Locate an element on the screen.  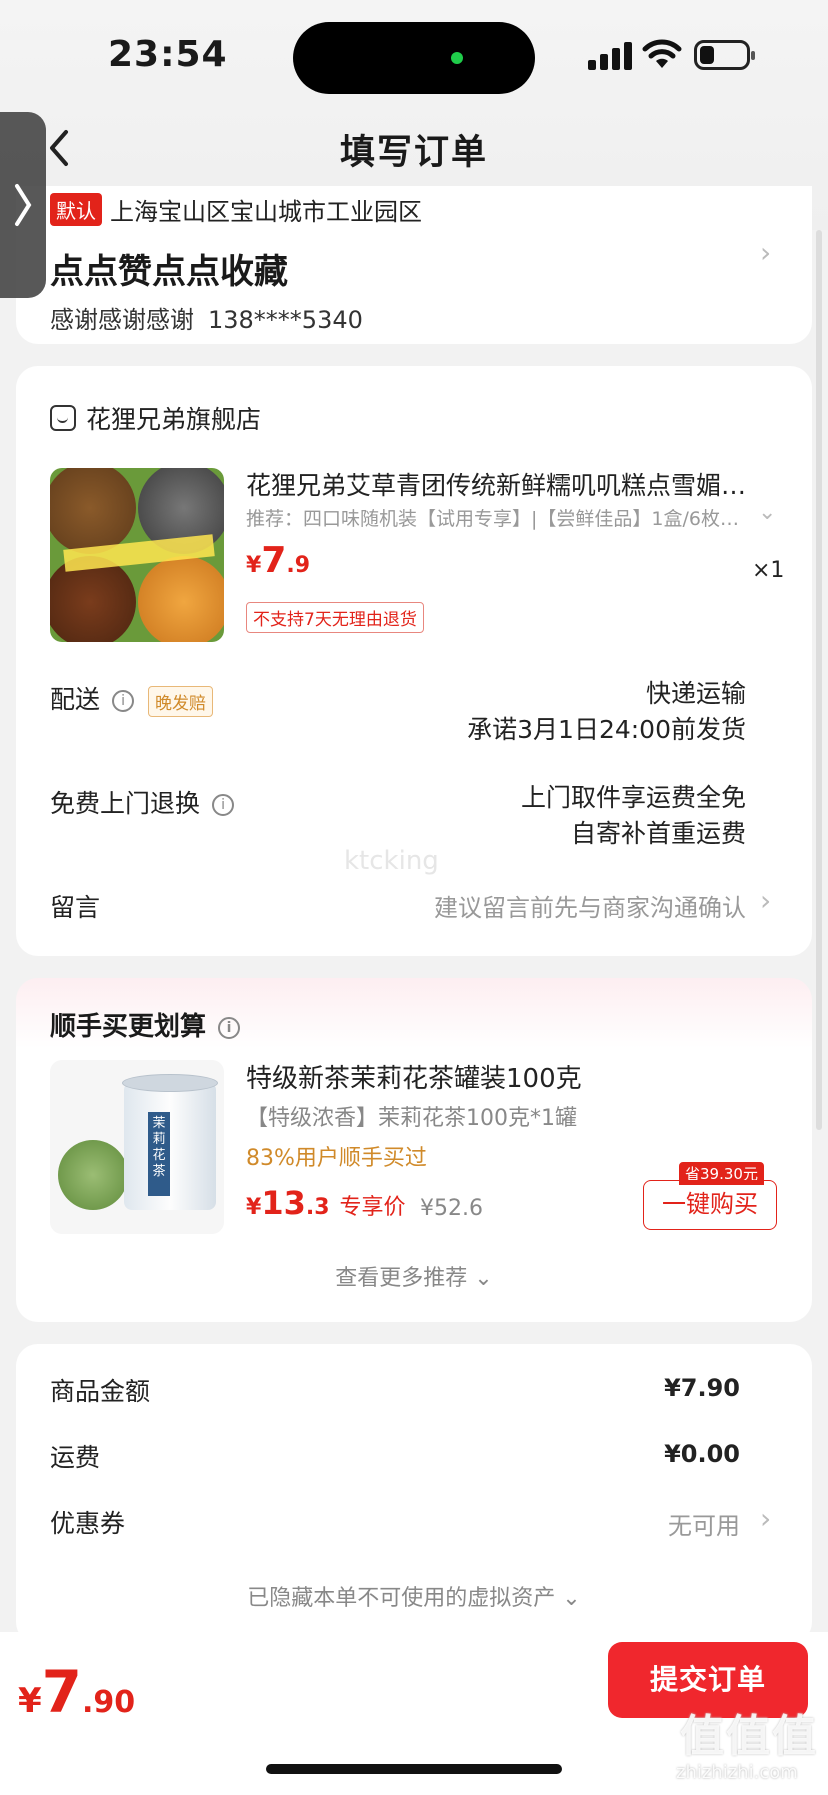
product-image is located at coordinates (137, 555).